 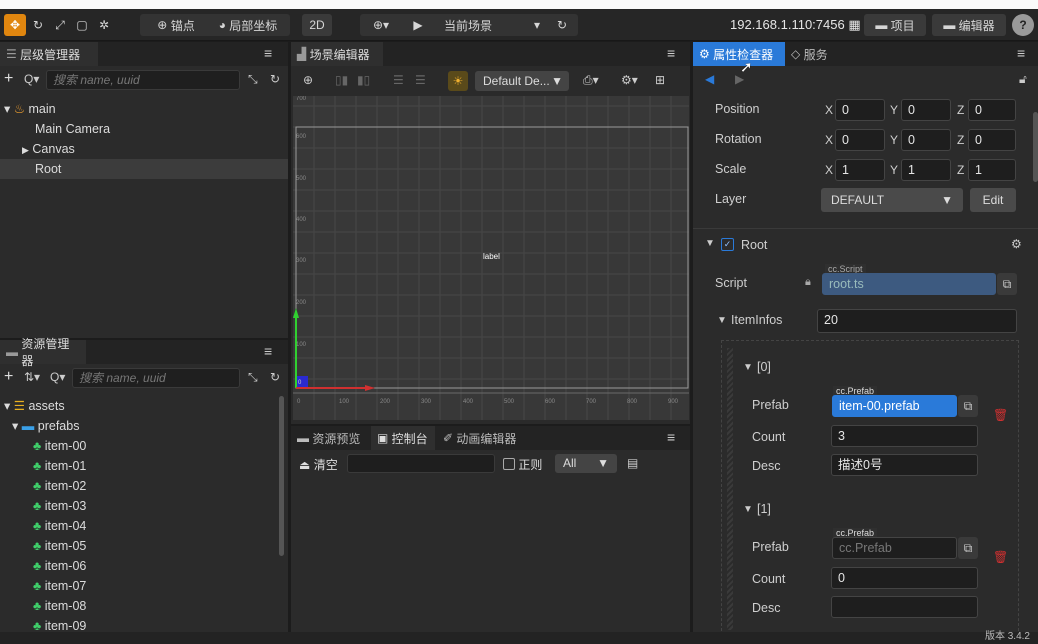 I want to click on rect-tool-icon: ▢, so click(x=82, y=25).